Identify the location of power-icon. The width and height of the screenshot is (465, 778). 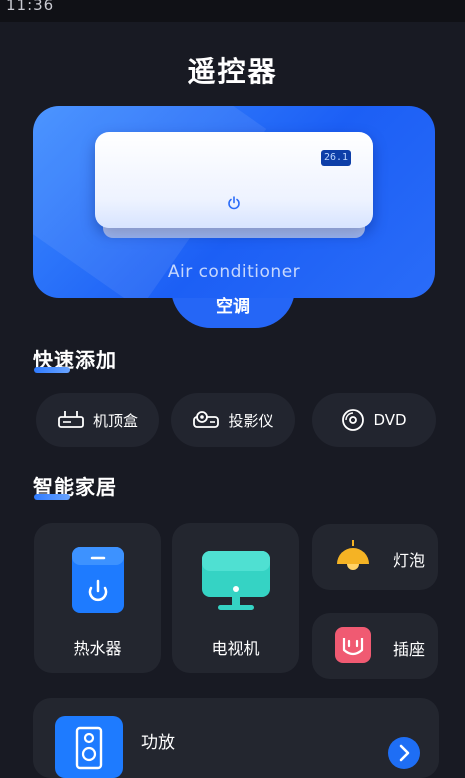
(234, 203).